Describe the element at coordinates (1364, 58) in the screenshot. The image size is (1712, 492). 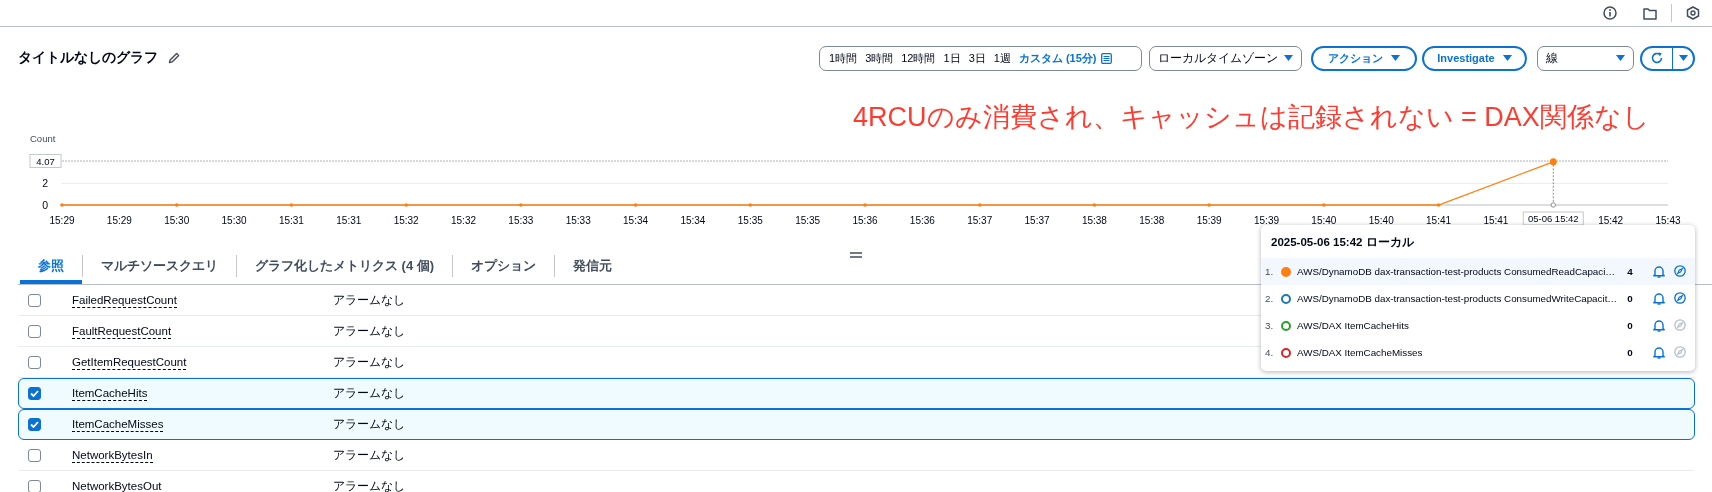
I see `actions-button: アクション` at that location.